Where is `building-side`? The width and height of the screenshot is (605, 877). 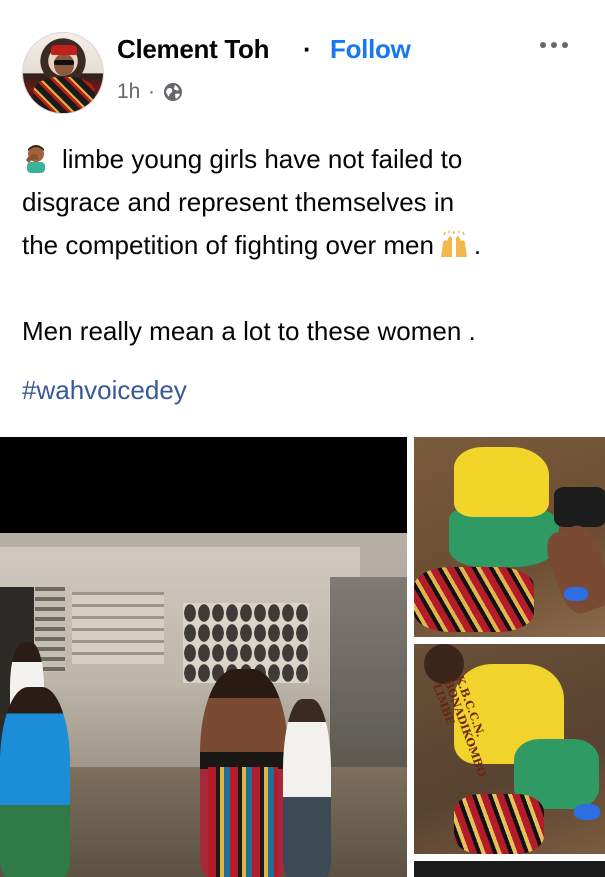
building-side is located at coordinates (368, 677).